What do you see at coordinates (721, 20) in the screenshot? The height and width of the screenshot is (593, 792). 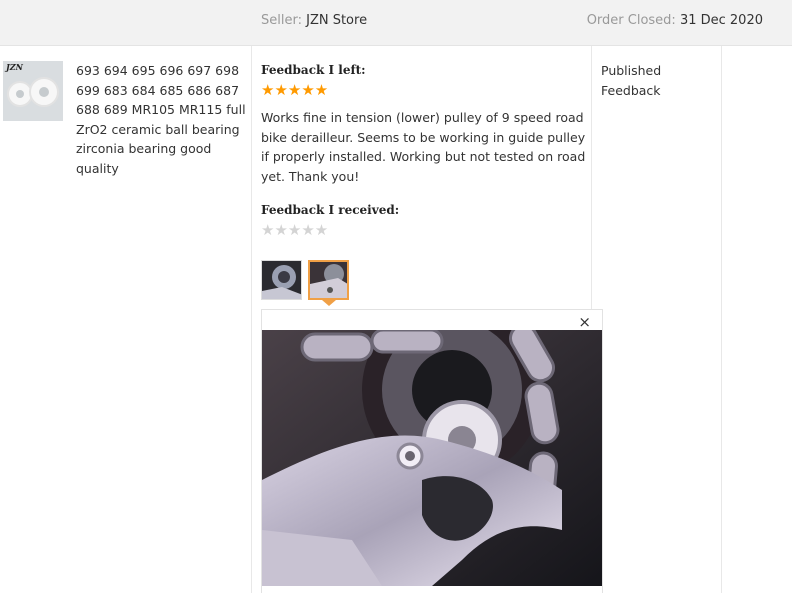 I see `order-closed-date: 31 Dec 2020` at bounding box center [721, 20].